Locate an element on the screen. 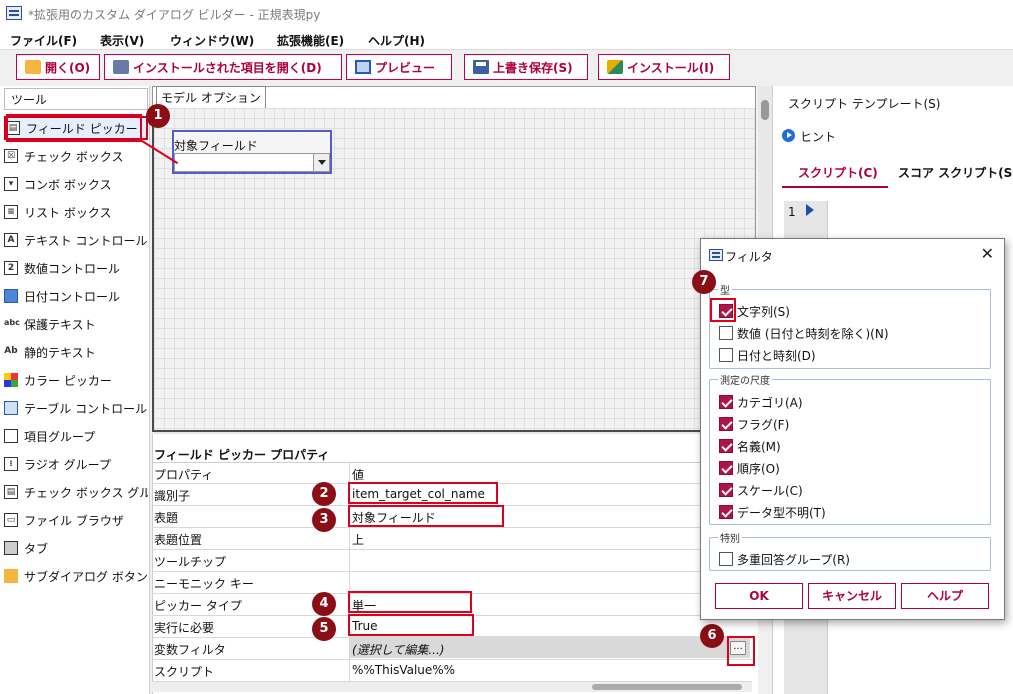 The image size is (1013, 694). tool-item-group: 項目グループ is located at coordinates (76, 436).